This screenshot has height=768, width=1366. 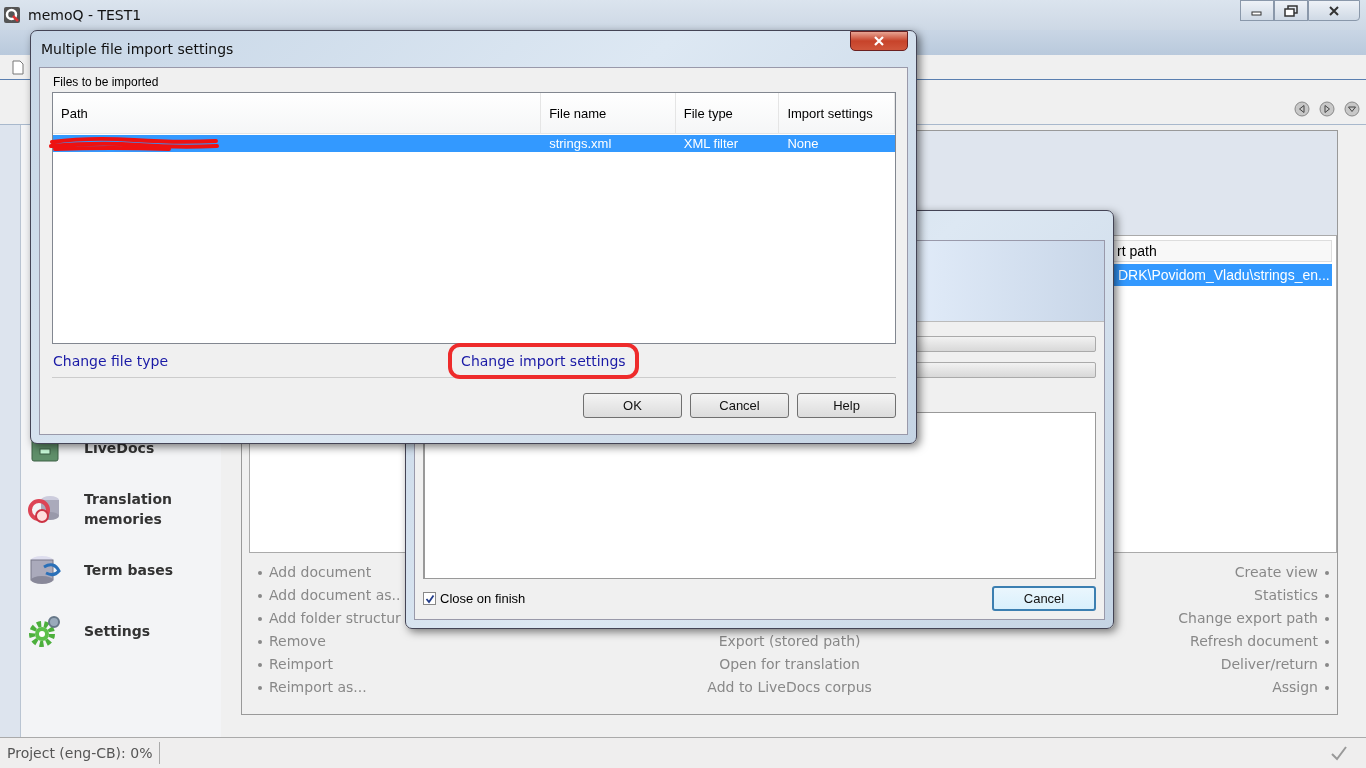 What do you see at coordinates (1254, 641) in the screenshot?
I see `action-link: Refresh document` at bounding box center [1254, 641].